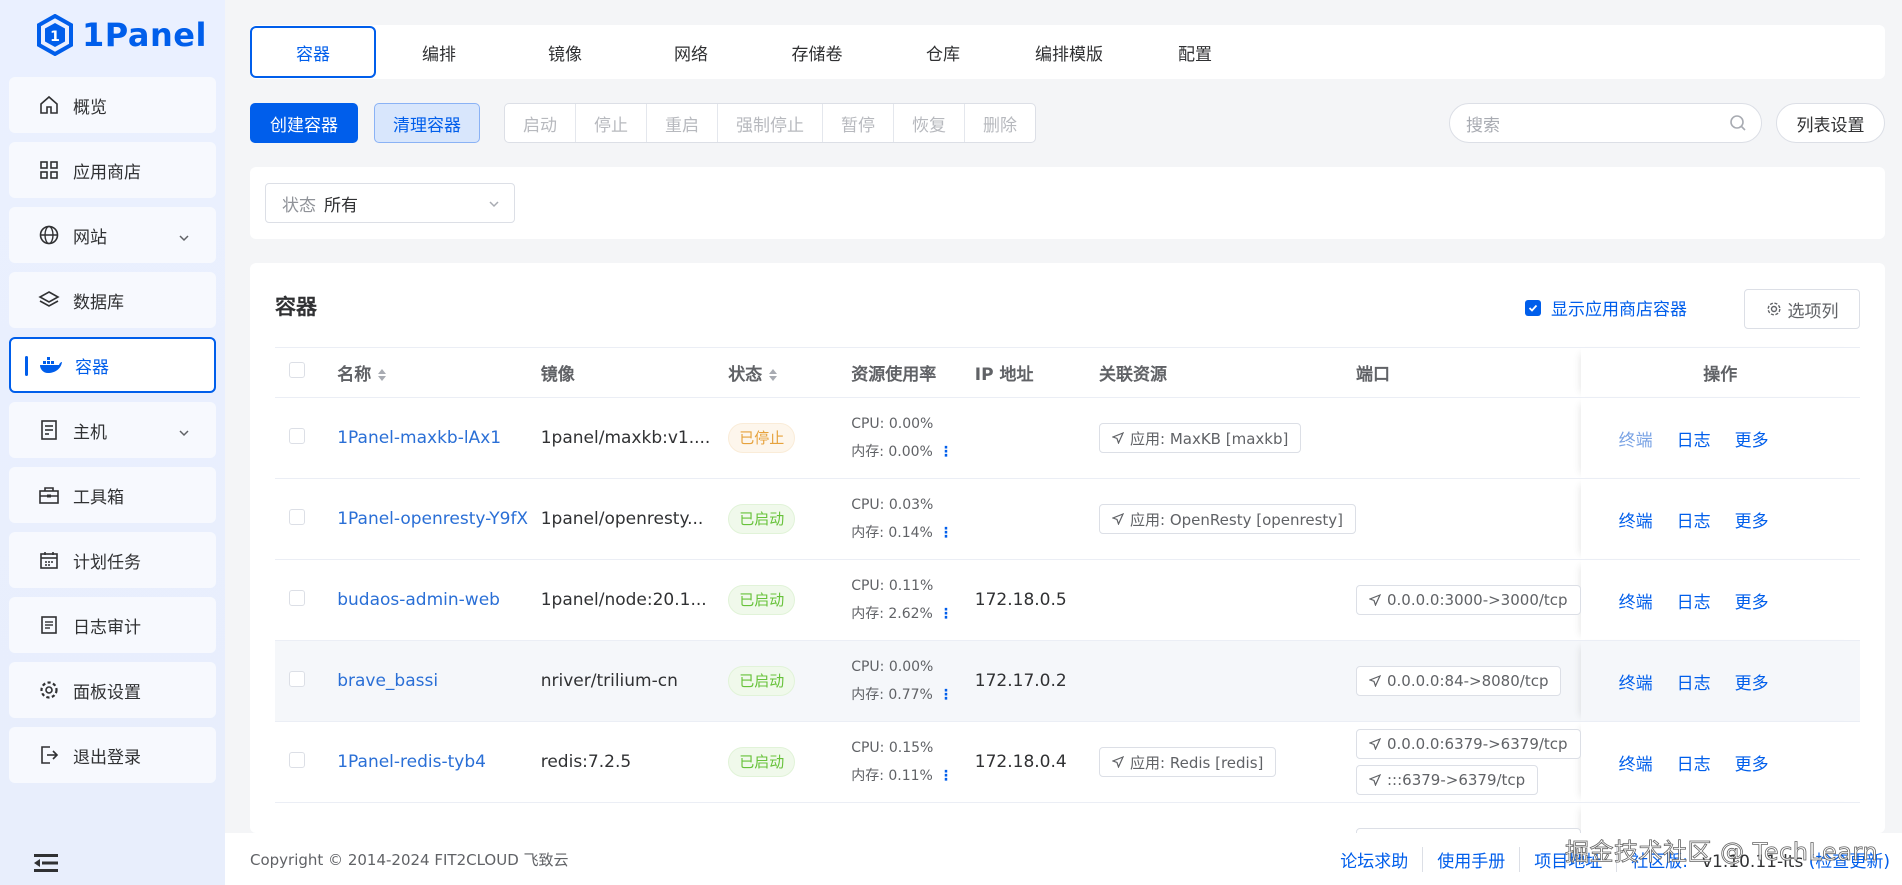 The height and width of the screenshot is (885, 1902). I want to click on search-placeholder: 搜索, so click(1483, 125).